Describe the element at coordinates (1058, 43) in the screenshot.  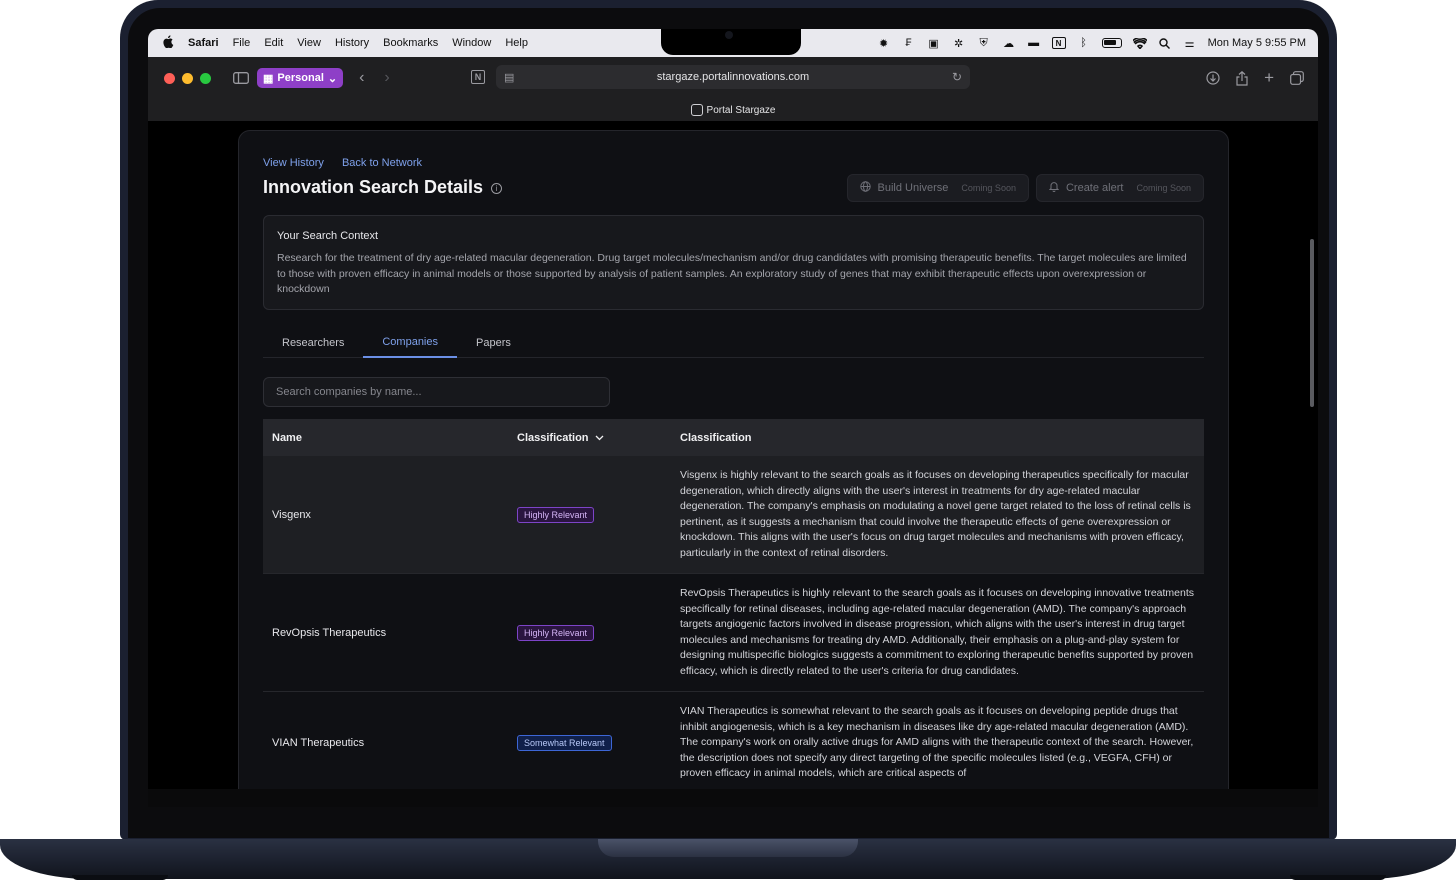
I see `notion-icon: N` at that location.